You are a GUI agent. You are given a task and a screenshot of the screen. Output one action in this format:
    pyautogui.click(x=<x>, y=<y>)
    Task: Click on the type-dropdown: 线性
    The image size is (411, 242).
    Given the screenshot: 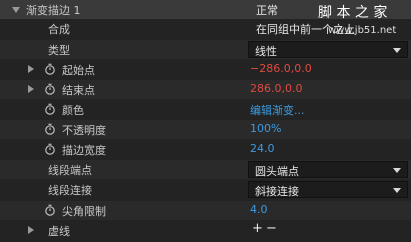 What is the action you would take?
    pyautogui.click(x=328, y=49)
    